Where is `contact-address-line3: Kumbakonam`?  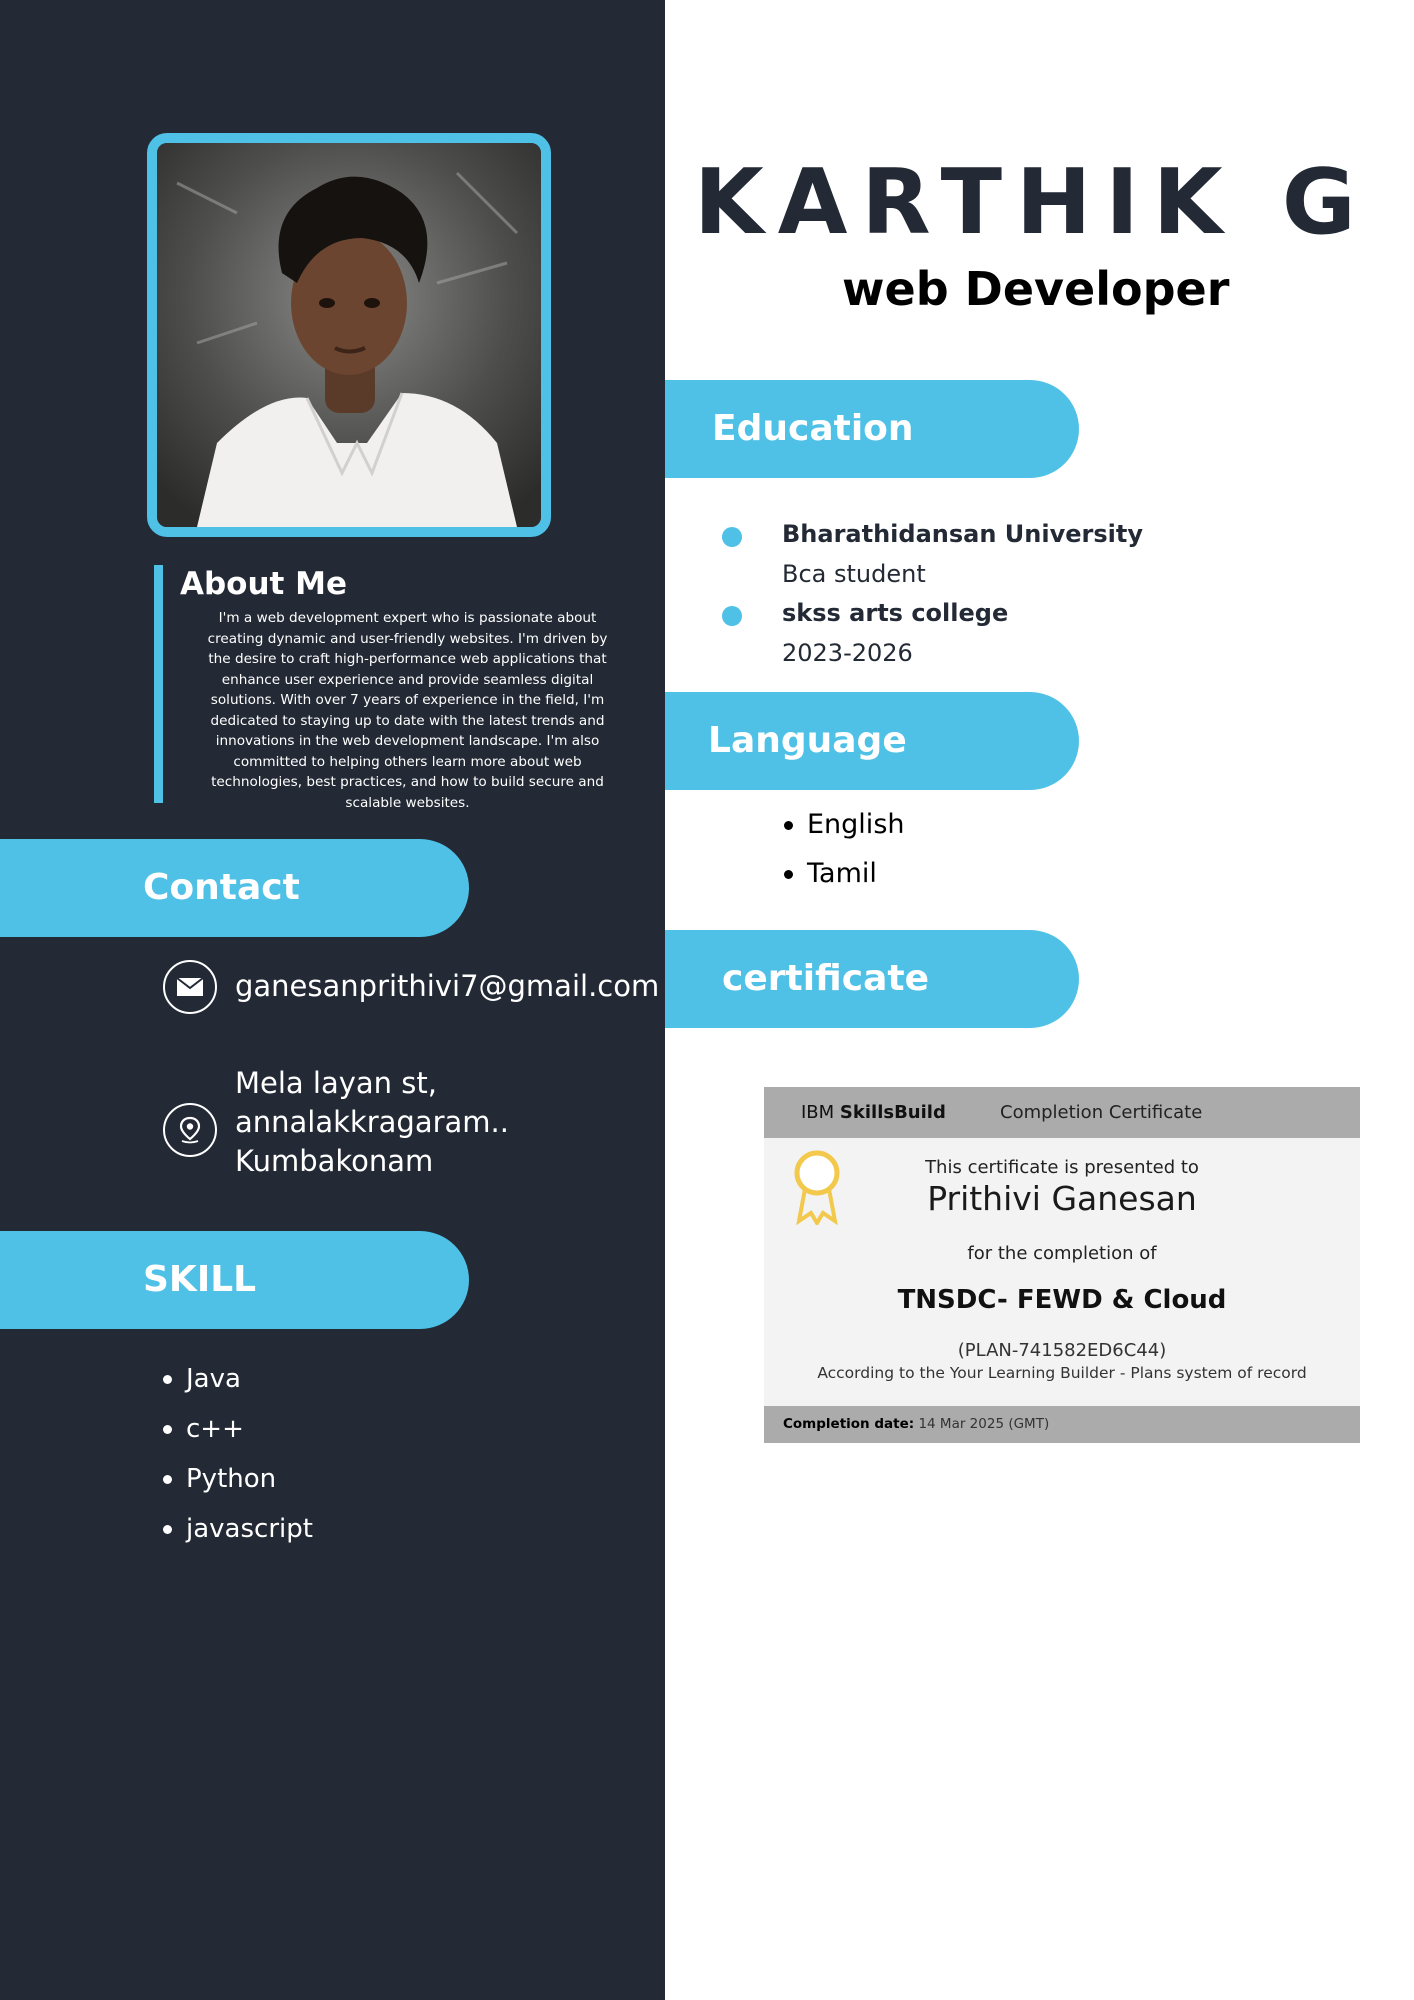 contact-address-line3: Kumbakonam is located at coordinates (334, 1161).